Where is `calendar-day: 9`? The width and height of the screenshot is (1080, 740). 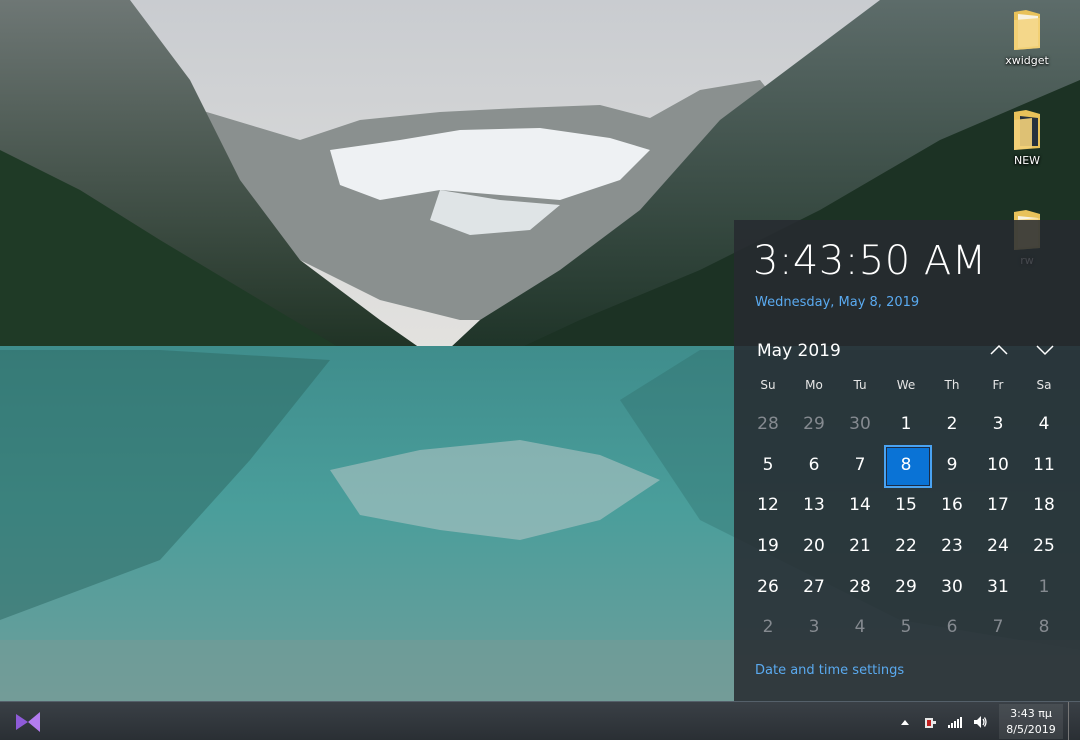 calendar-day: 9 is located at coordinates (952, 465).